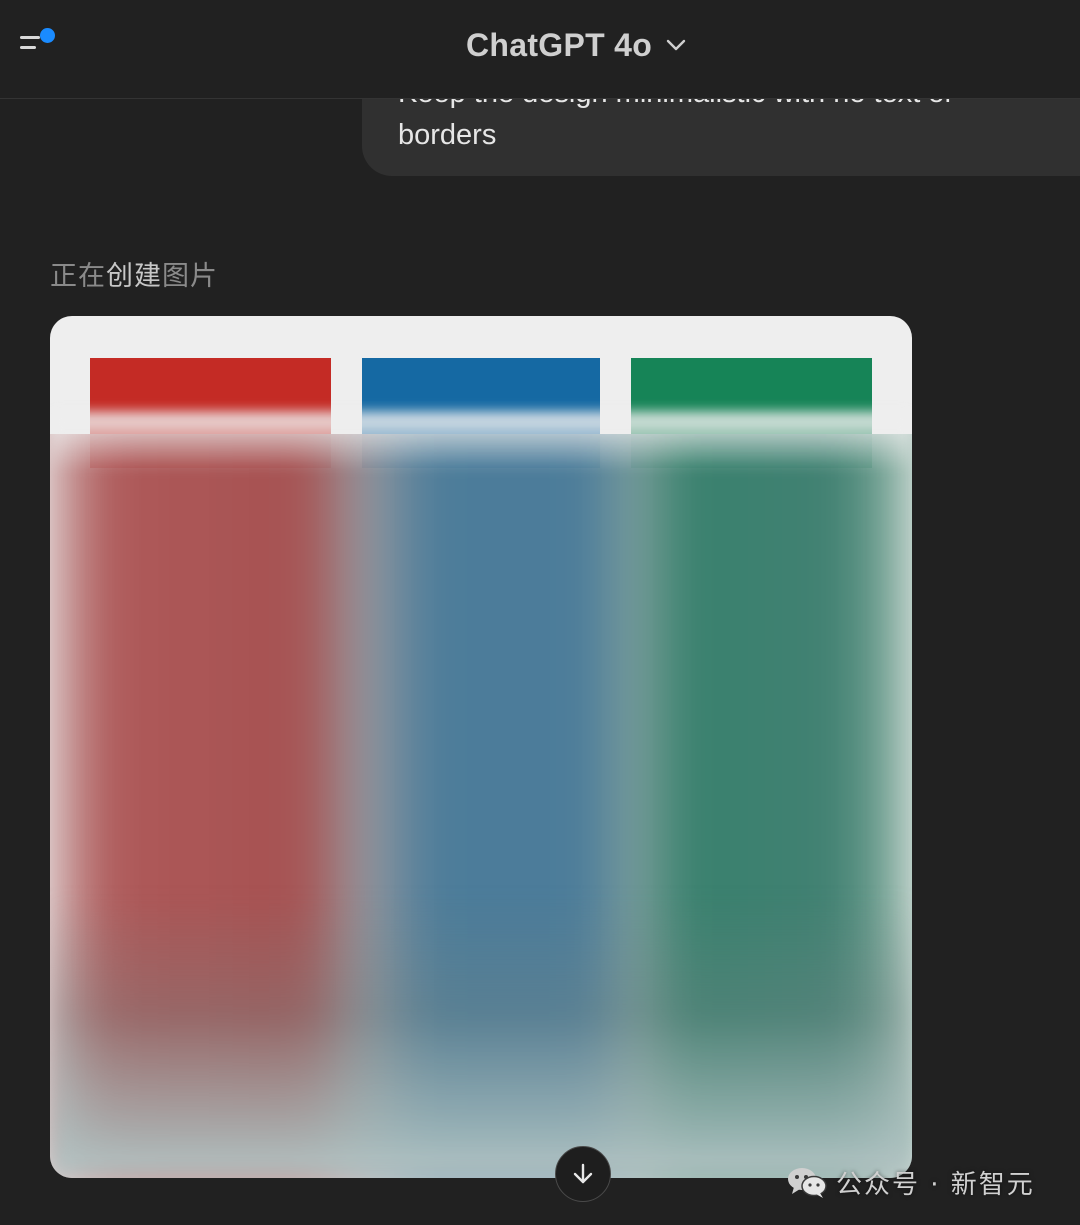  What do you see at coordinates (481, 442) in the screenshot?
I see `blur-edge` at bounding box center [481, 442].